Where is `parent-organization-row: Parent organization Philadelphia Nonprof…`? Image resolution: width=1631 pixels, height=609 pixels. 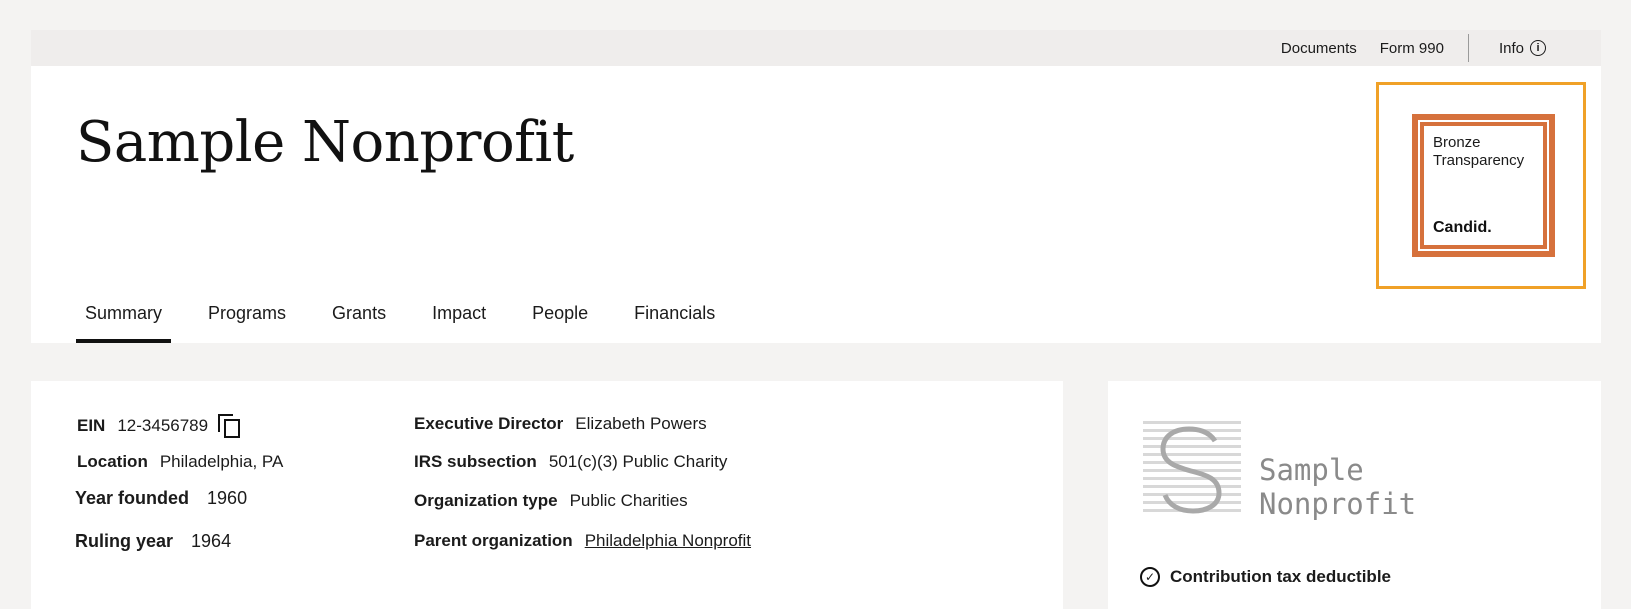 parent-organization-row: Parent organization Philadelphia Nonprof… is located at coordinates (582, 541).